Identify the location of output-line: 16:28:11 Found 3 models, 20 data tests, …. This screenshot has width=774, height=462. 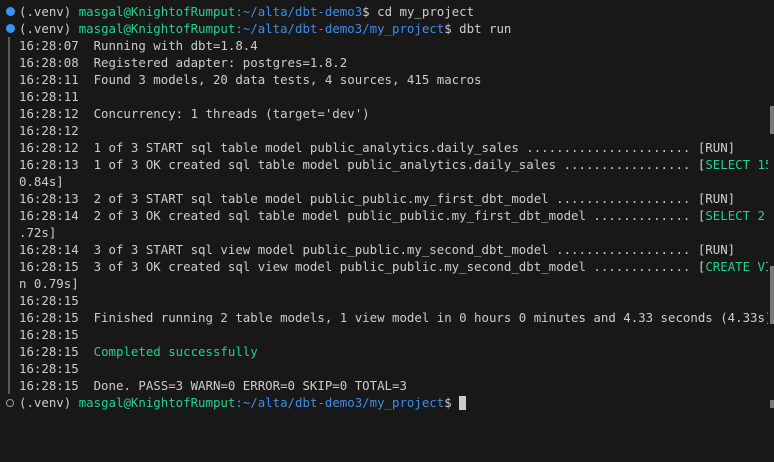
(384, 79).